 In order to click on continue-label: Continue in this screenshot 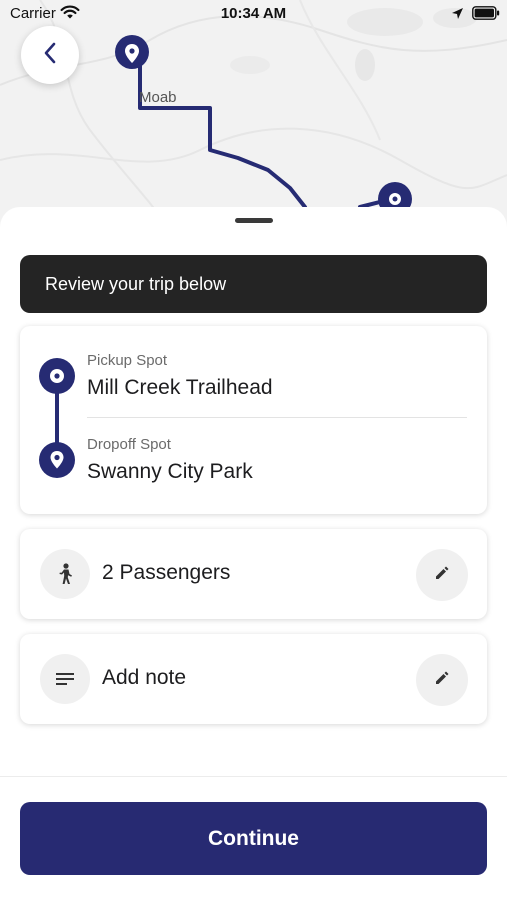, I will do `click(253, 838)`.